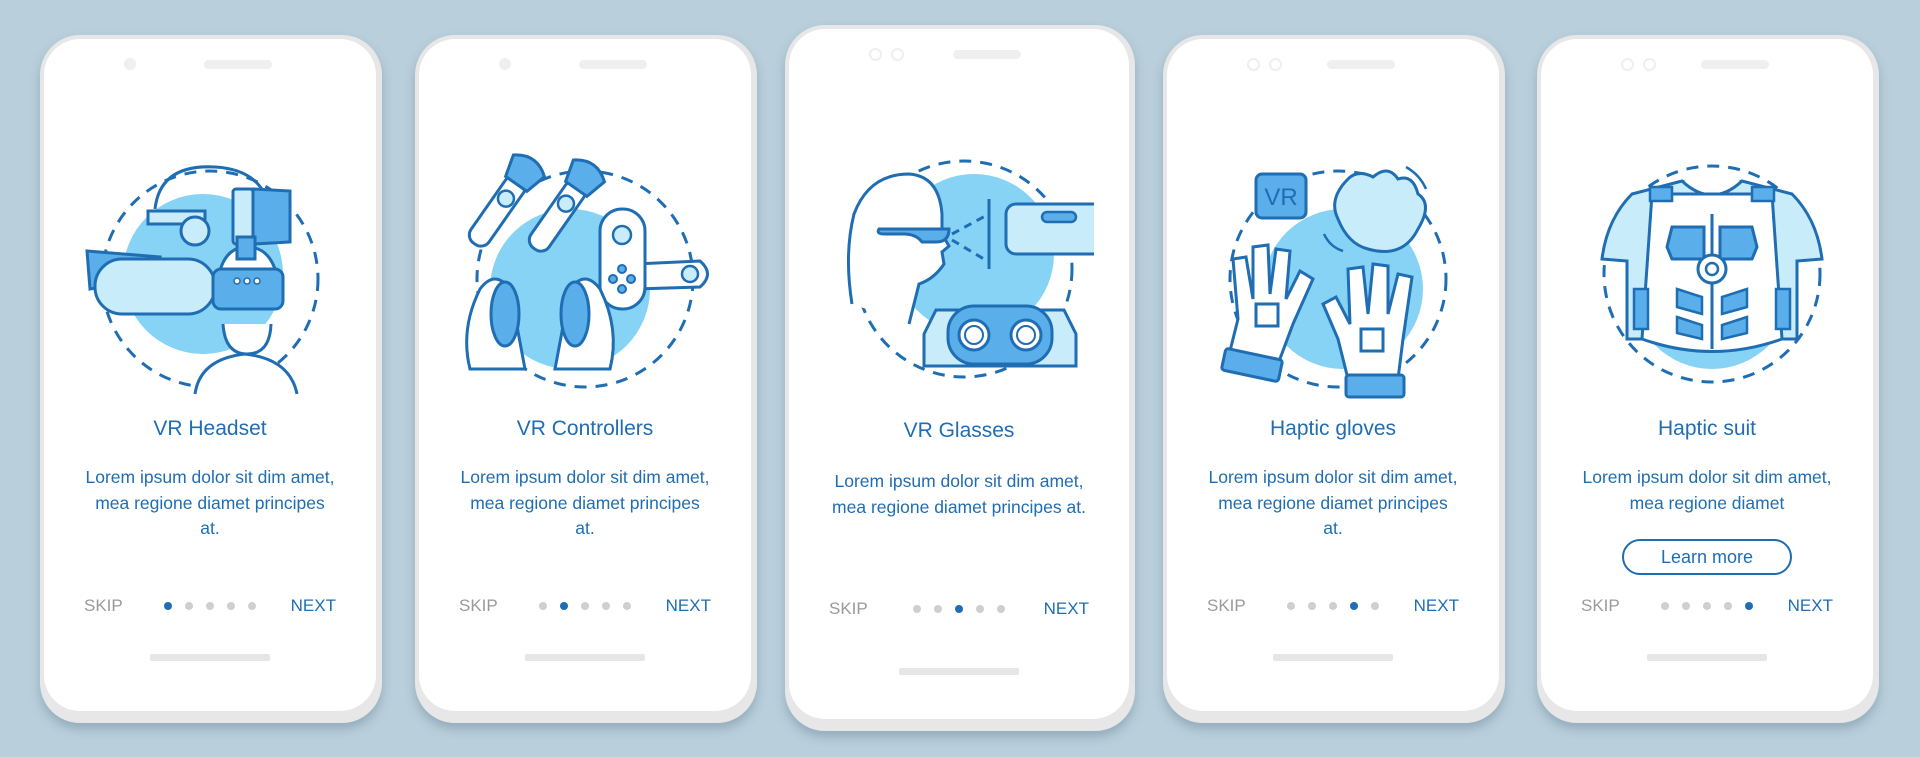 The height and width of the screenshot is (757, 1920). Describe the element at coordinates (1707, 557) in the screenshot. I see `learn-more-button: Learn more` at that location.